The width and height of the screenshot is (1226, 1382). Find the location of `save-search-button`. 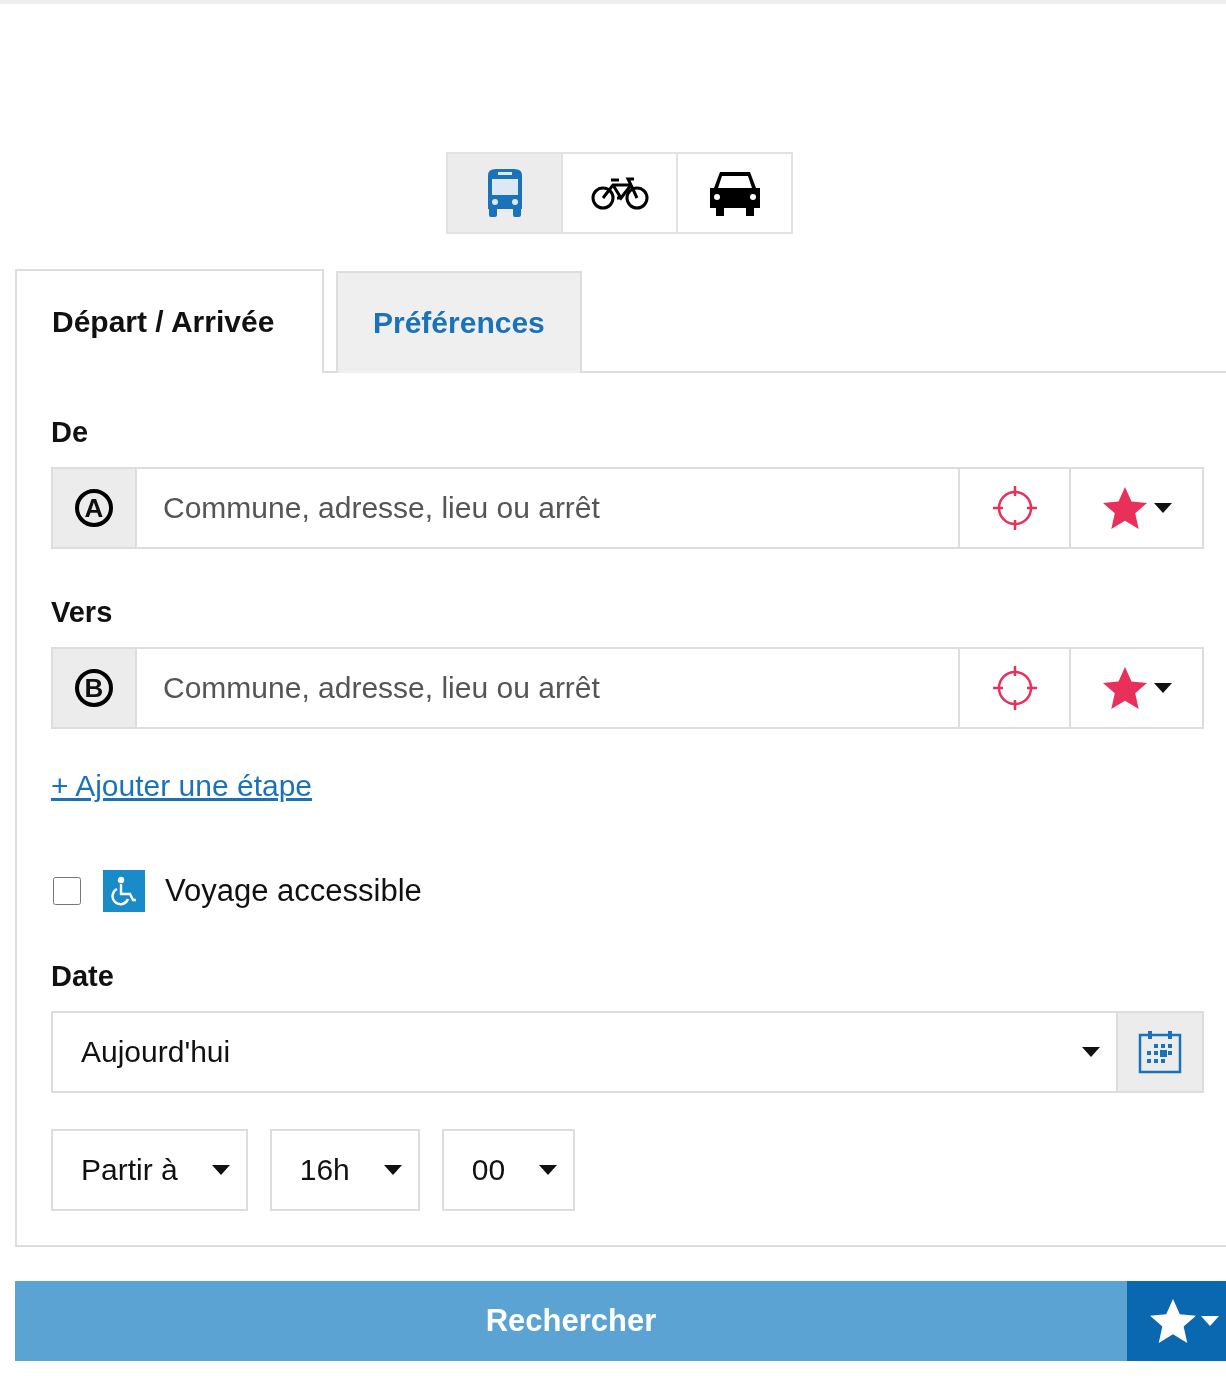

save-search-button is located at coordinates (1176, 1321).